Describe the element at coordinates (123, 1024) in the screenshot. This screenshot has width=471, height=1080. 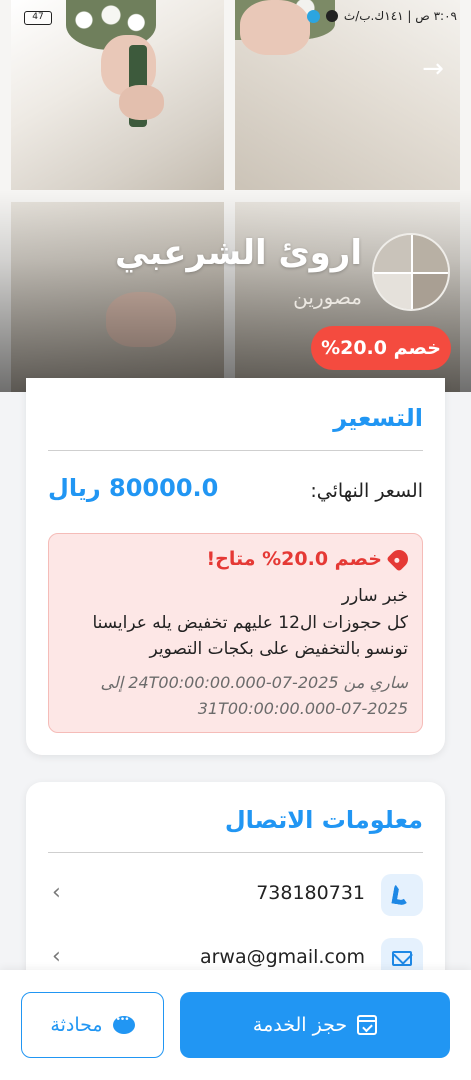
I see `chat-icon` at that location.